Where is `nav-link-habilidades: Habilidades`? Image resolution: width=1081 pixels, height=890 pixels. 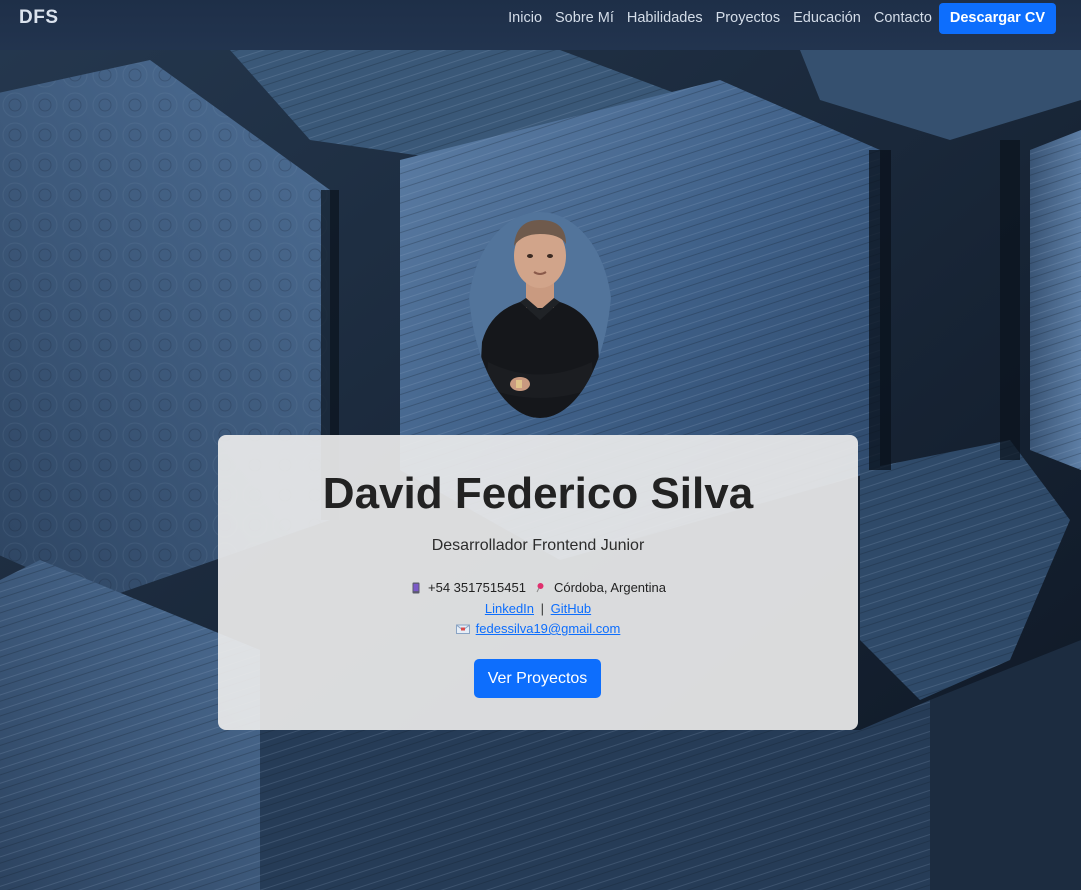 nav-link-habilidades: Habilidades is located at coordinates (665, 18).